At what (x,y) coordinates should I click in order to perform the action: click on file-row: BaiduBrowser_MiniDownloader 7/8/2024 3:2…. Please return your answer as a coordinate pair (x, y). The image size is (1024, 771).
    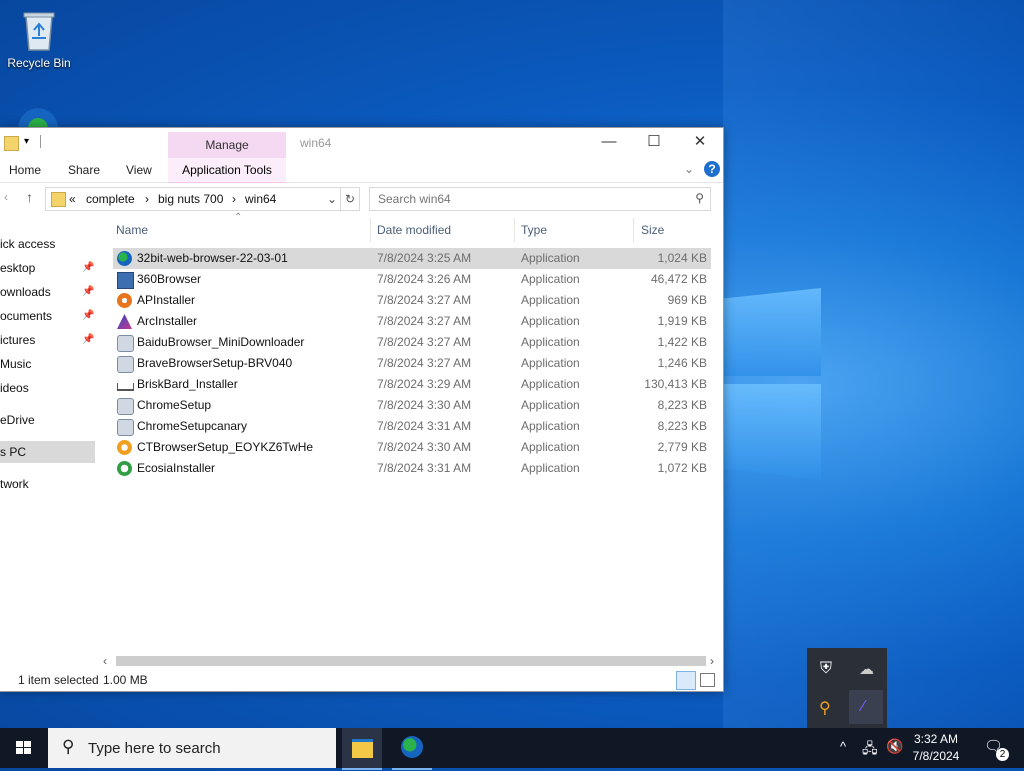
    Looking at the image, I should click on (412, 342).